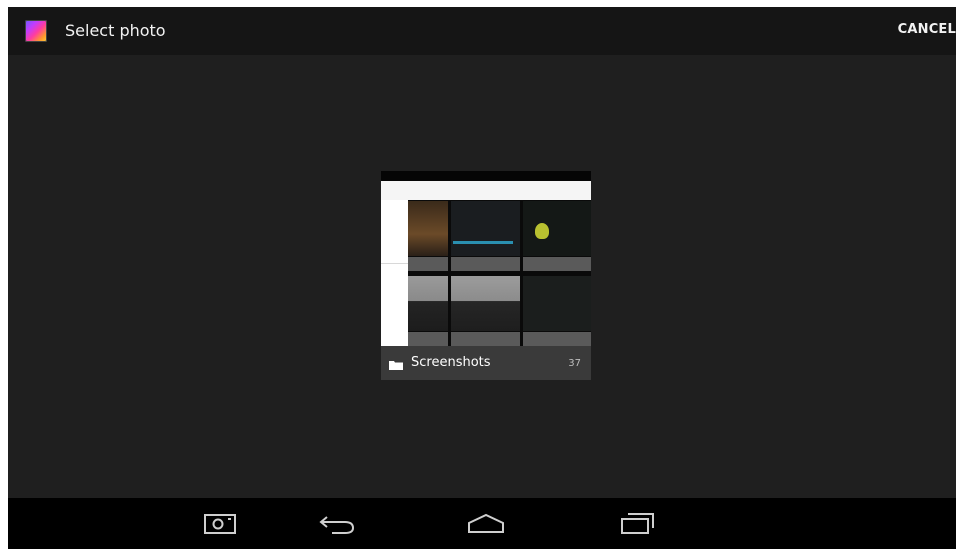 The image size is (956, 549). What do you see at coordinates (220, 523) in the screenshot?
I see `camera-icon` at bounding box center [220, 523].